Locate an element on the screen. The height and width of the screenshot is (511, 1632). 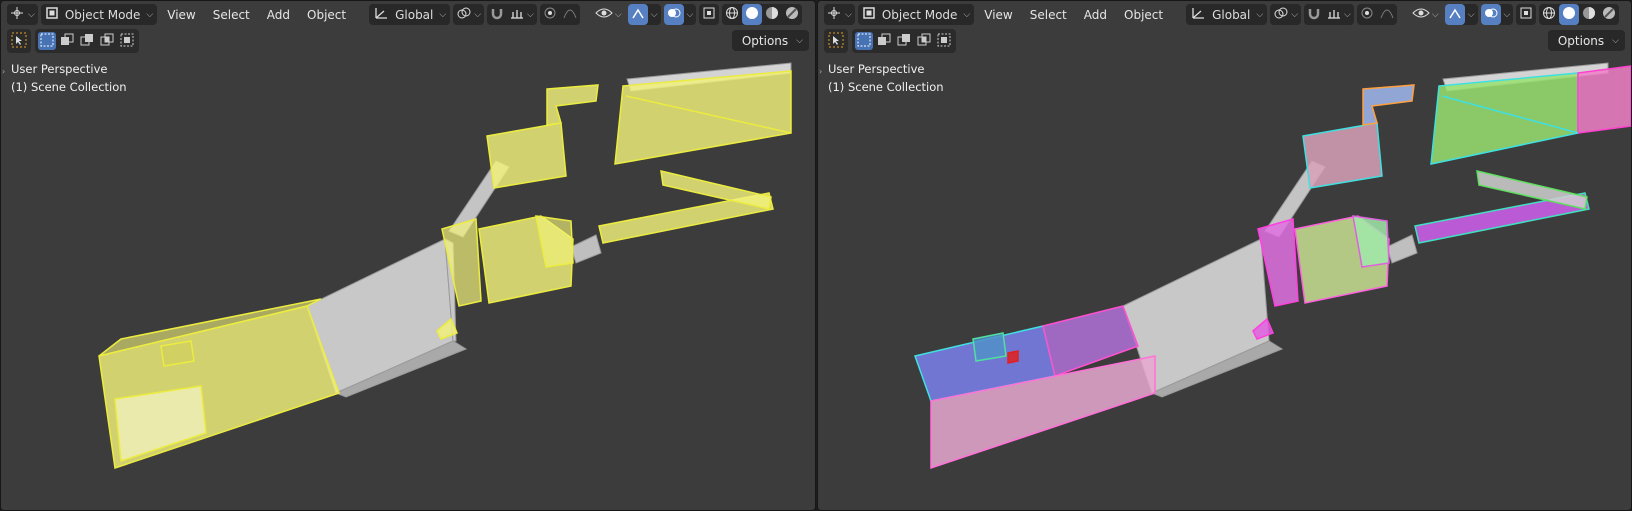
shading-group is located at coordinates (1579, 14).